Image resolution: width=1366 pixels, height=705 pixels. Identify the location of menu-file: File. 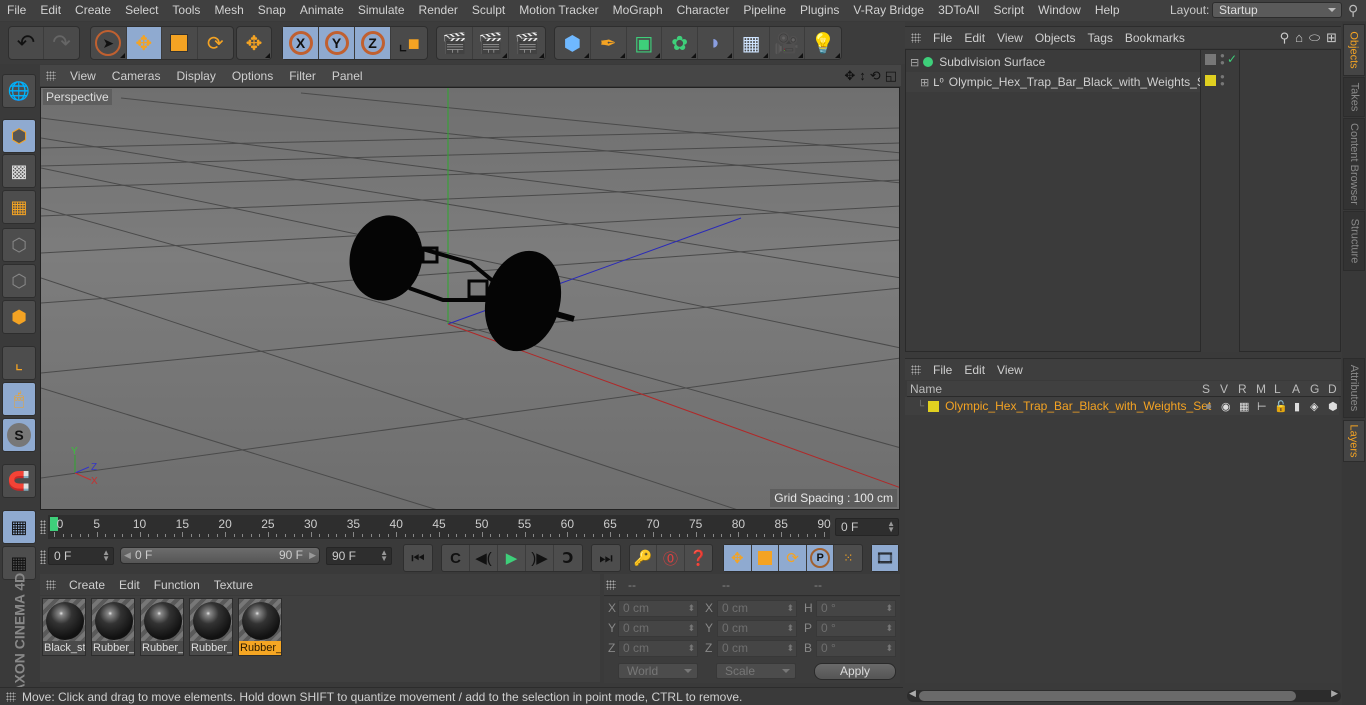
(16, 10).